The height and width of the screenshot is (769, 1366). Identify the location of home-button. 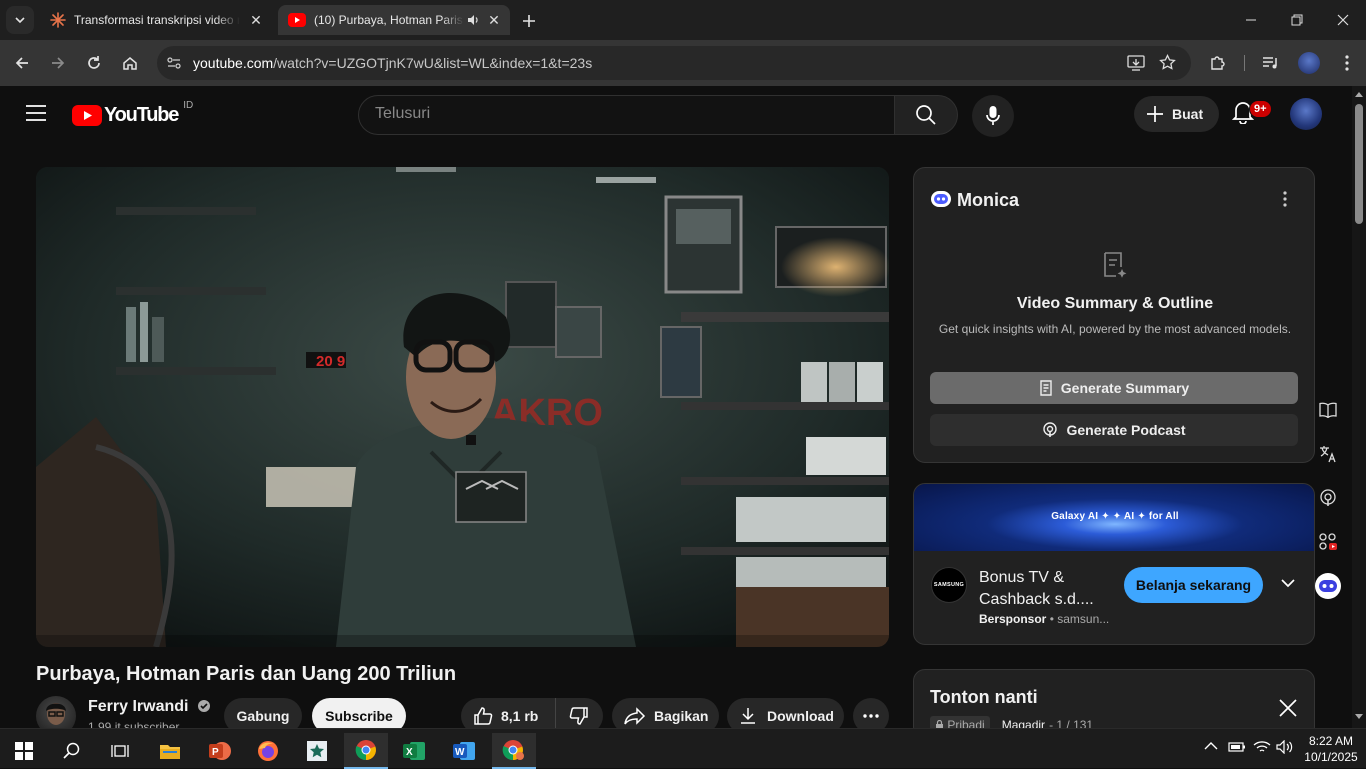
(130, 63).